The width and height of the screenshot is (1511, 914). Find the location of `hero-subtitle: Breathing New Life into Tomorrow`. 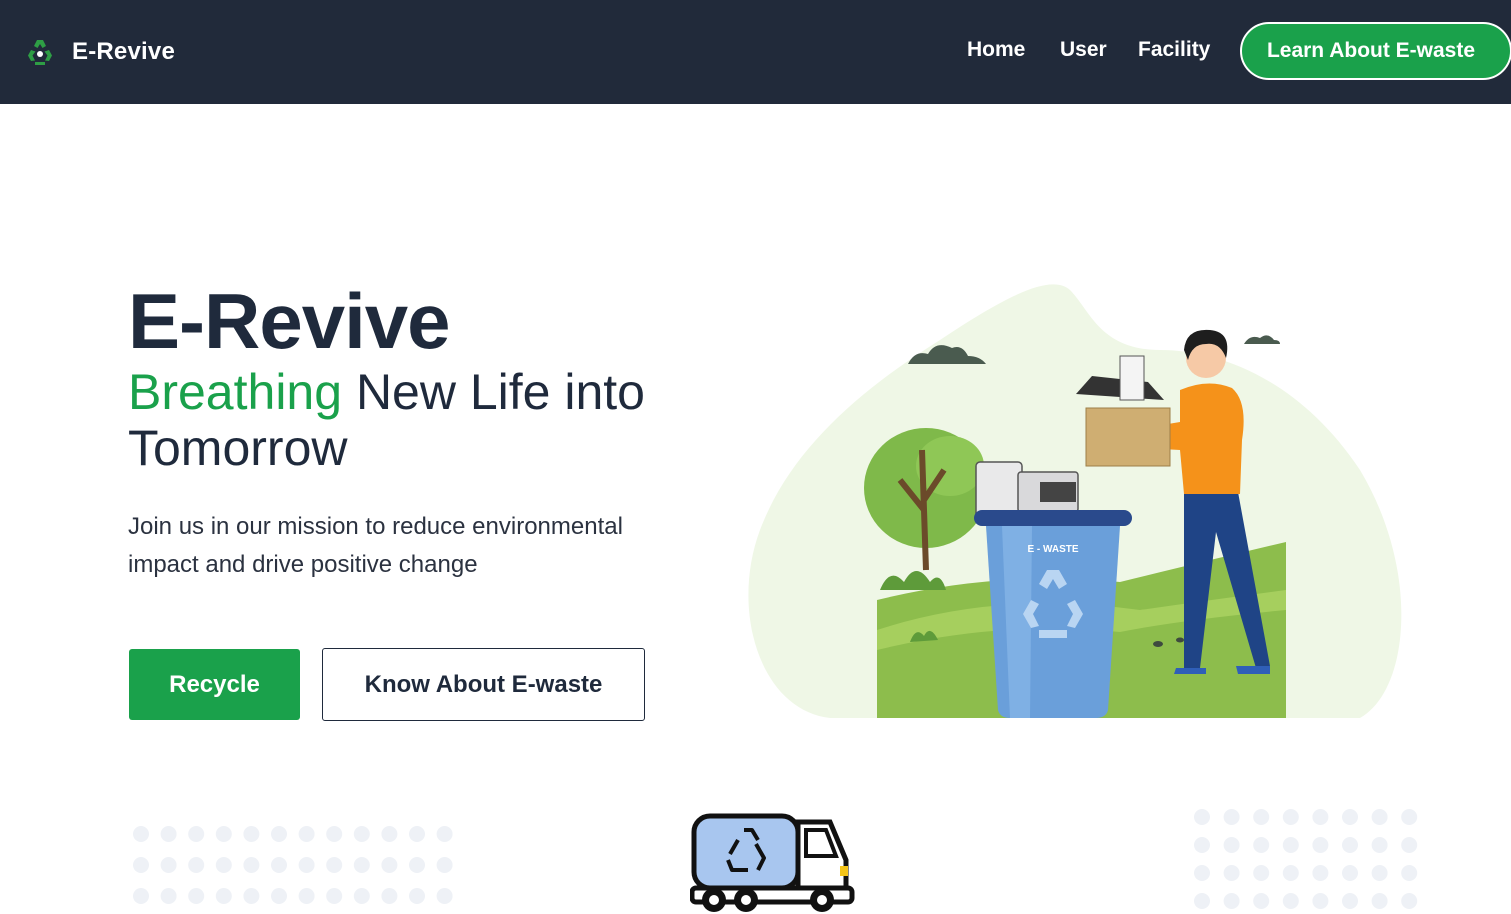

hero-subtitle: Breathing New Life into Tomorrow is located at coordinates (408, 420).